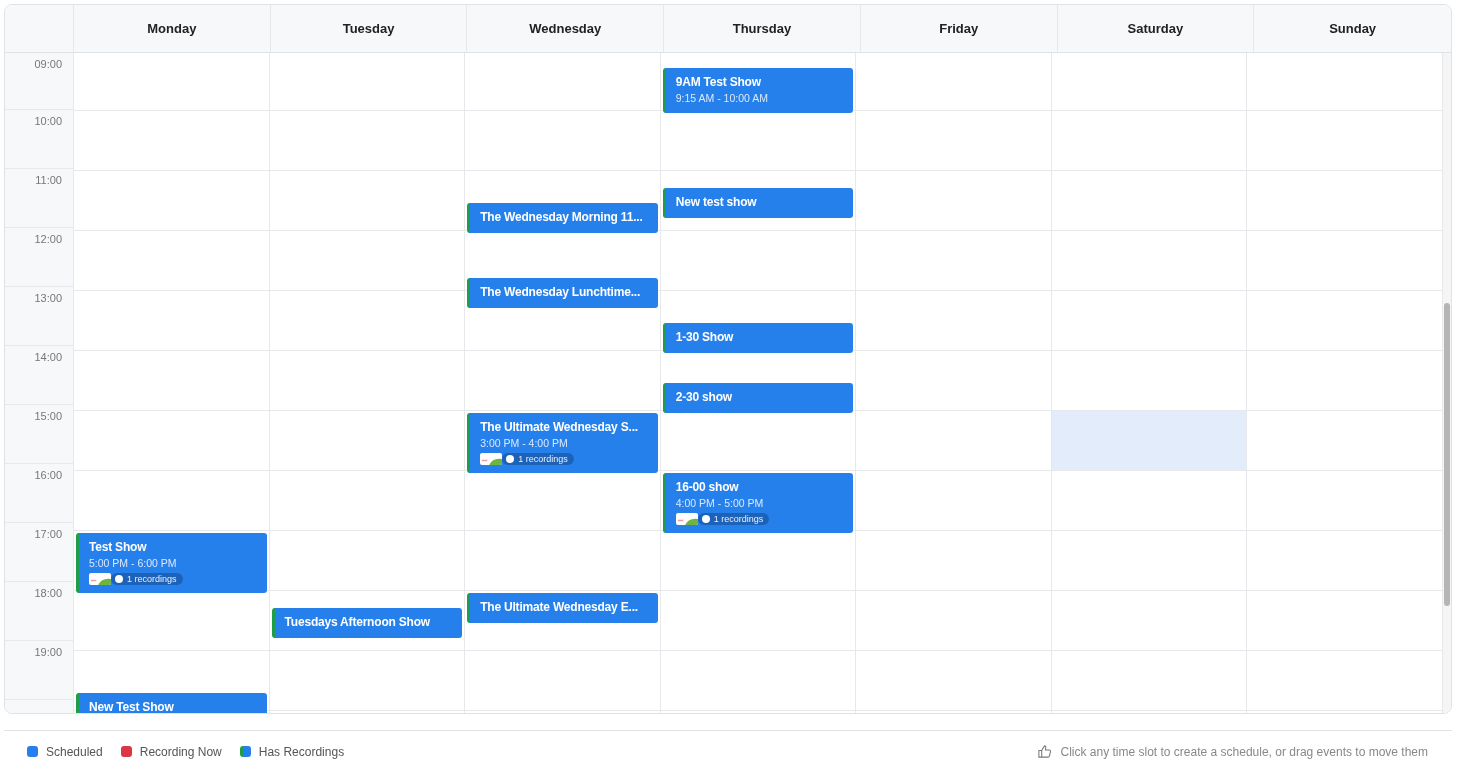 This screenshot has width=1460, height=775. What do you see at coordinates (1149, 441) in the screenshot?
I see `time-slot` at bounding box center [1149, 441].